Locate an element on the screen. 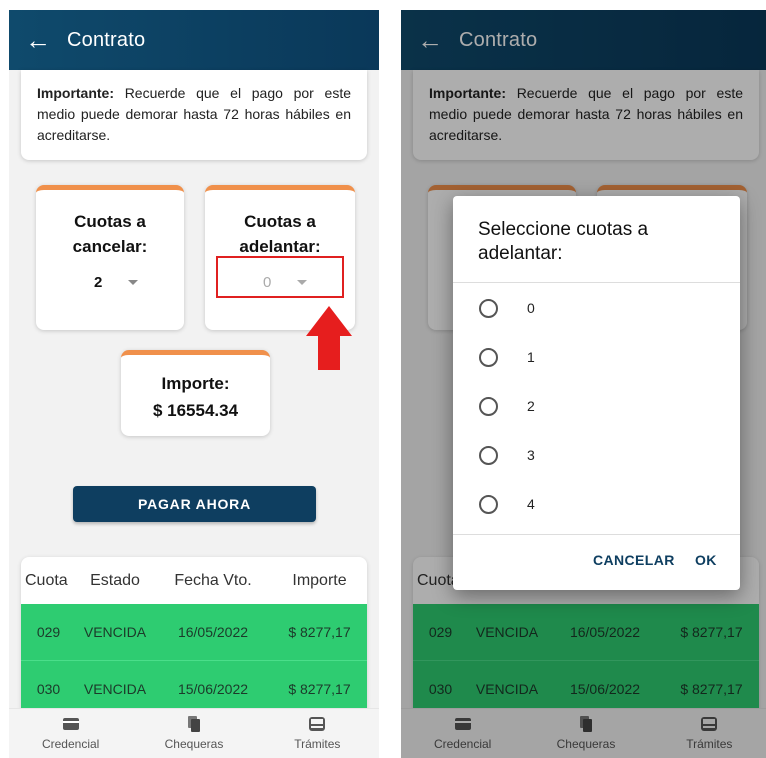  importe-label: Importe: is located at coordinates (195, 383).